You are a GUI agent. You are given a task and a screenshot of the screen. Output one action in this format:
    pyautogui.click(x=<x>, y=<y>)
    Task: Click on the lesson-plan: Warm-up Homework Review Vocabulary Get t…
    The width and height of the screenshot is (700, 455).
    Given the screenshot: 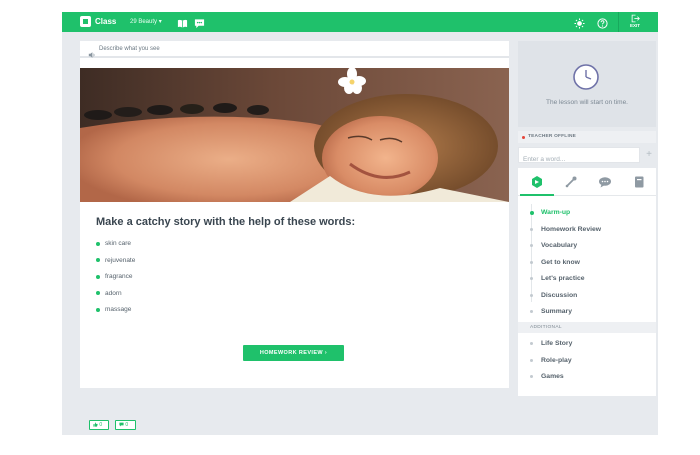 What is the action you would take?
    pyautogui.click(x=587, y=296)
    